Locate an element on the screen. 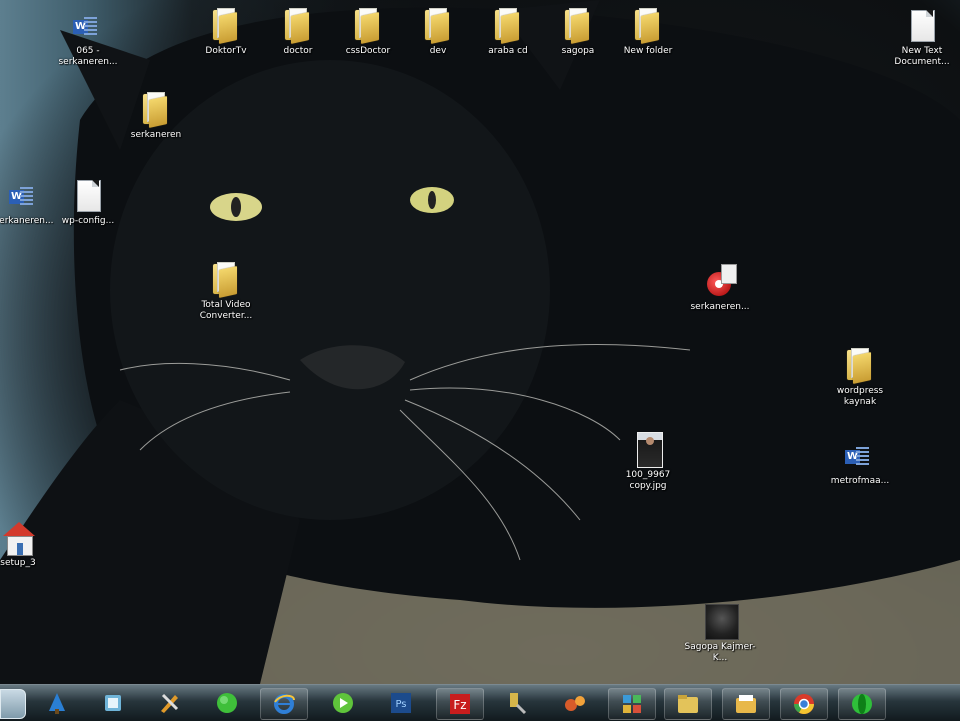  taskbar-book-app-button is located at coordinates (113, 703).